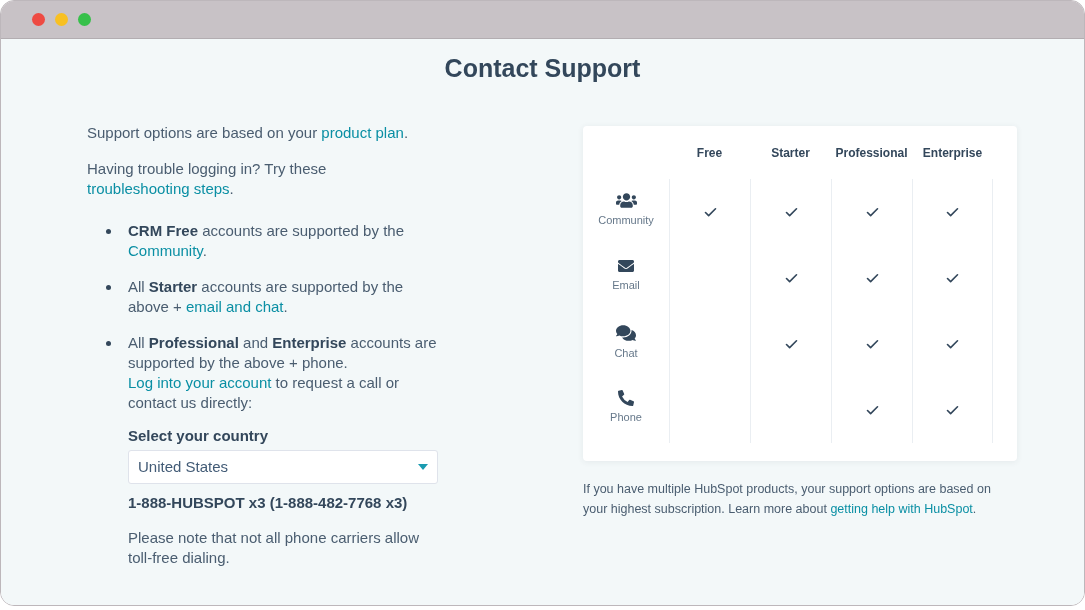 This screenshot has height=610, width=1085. I want to click on phone-note: Please note that not all phone carriers allow toll-free dialing., so click(274, 548).